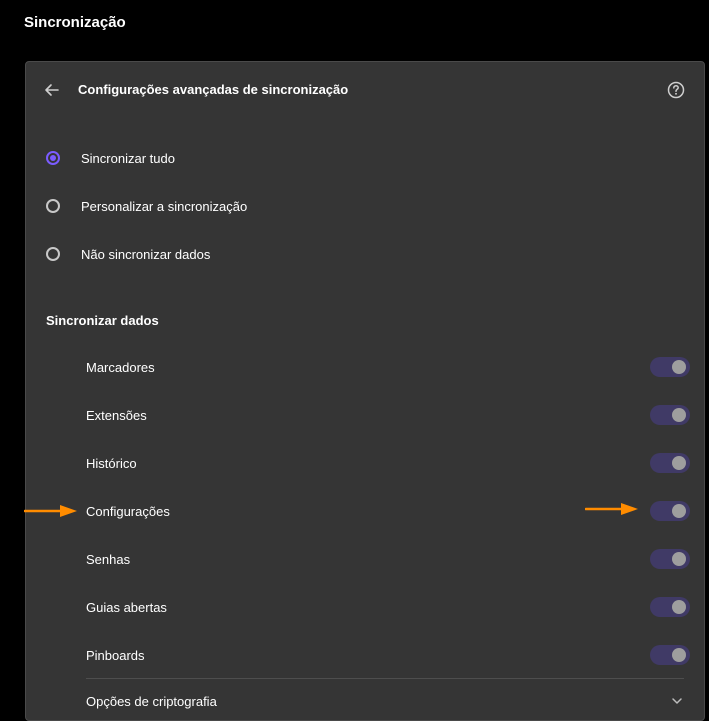 The image size is (709, 721). Describe the element at coordinates (108, 559) in the screenshot. I see `sync-item-label: Senhas` at that location.